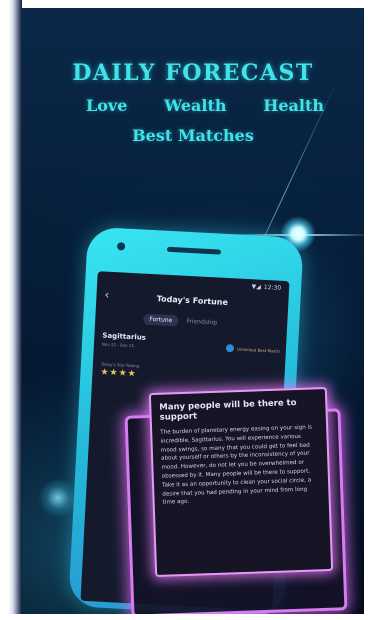 The width and height of the screenshot is (368, 620). What do you see at coordinates (11, 310) in the screenshot?
I see `left-neighbor-strip` at bounding box center [11, 310].